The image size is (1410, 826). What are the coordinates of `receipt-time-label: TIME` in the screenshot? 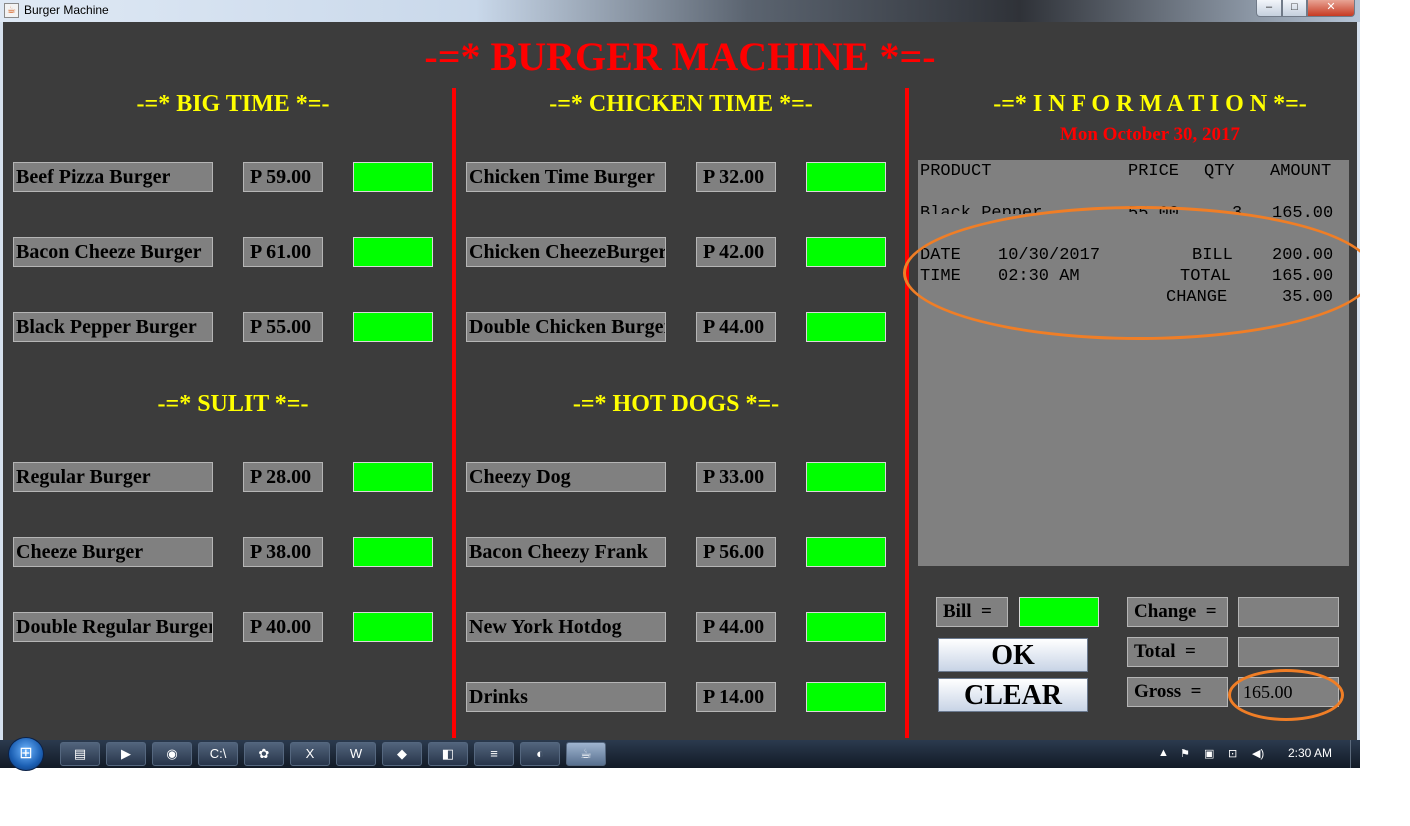 It's located at (940, 276).